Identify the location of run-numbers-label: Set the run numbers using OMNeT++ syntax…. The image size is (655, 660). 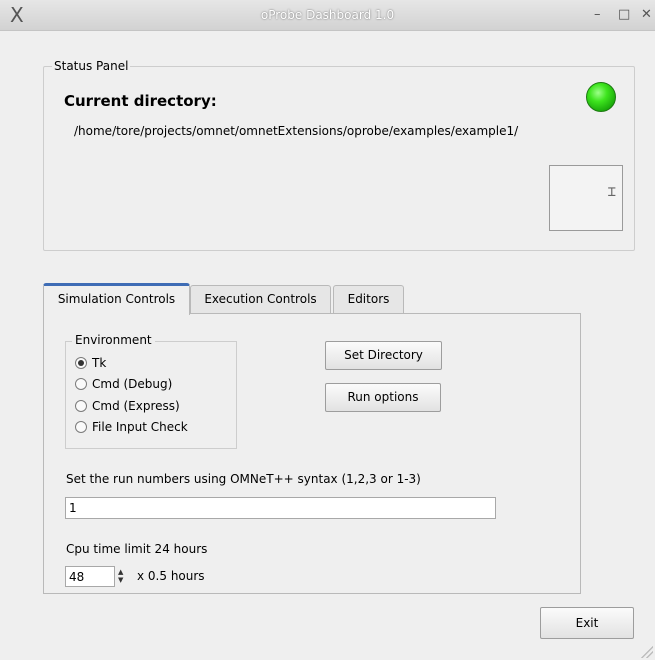
(243, 479).